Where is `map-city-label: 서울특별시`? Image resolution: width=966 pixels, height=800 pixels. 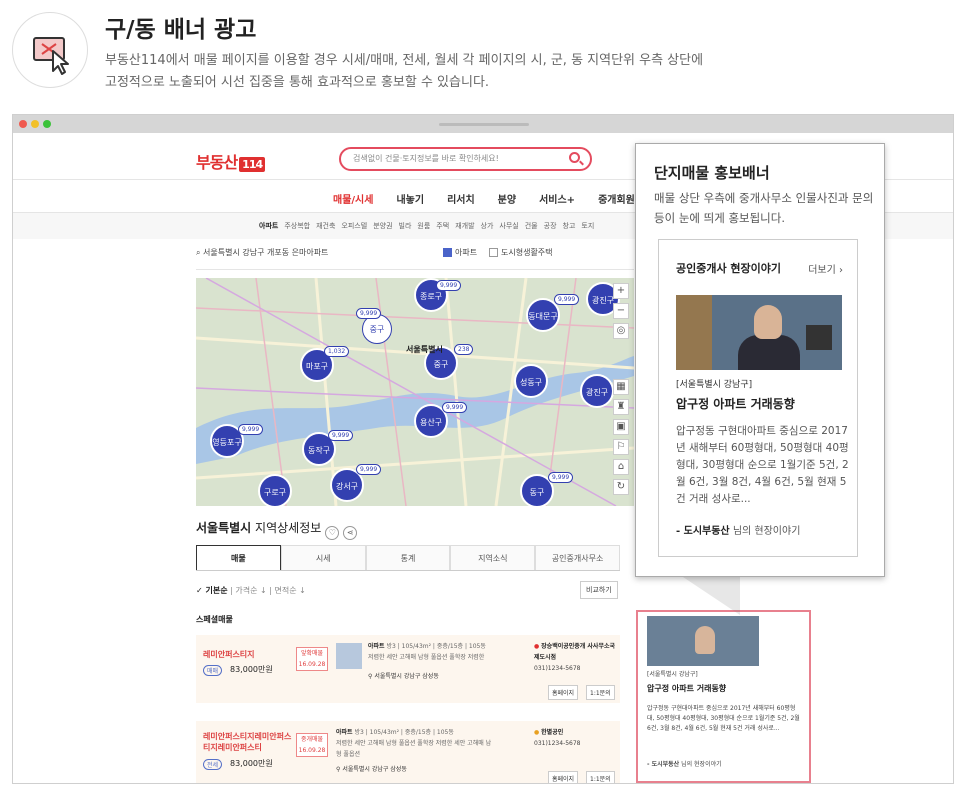
map-city-label: 서울특별시 is located at coordinates (424, 349).